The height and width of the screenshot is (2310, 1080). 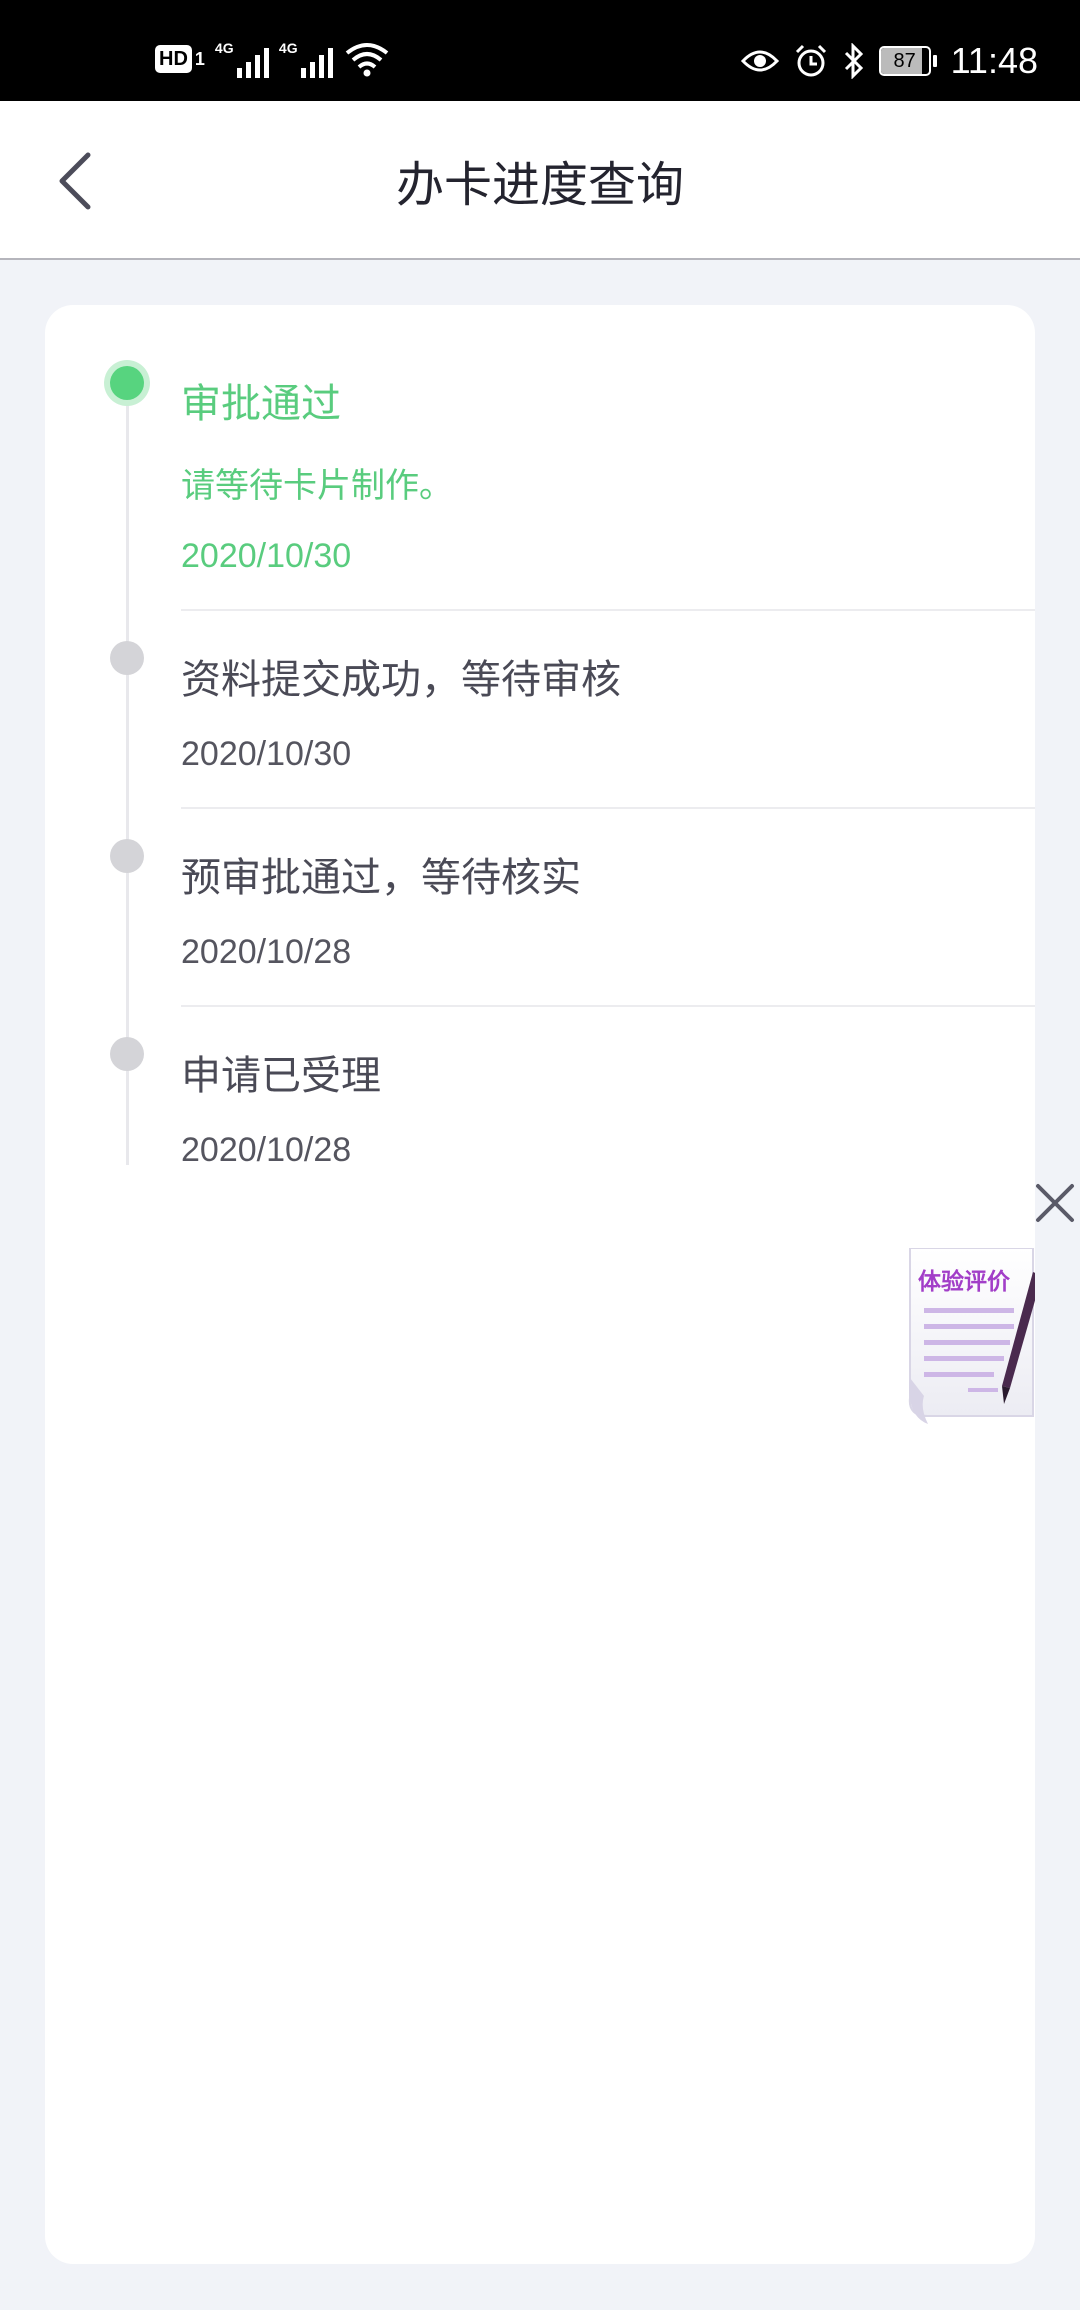 I want to click on alarm-icon, so click(x=810, y=60).